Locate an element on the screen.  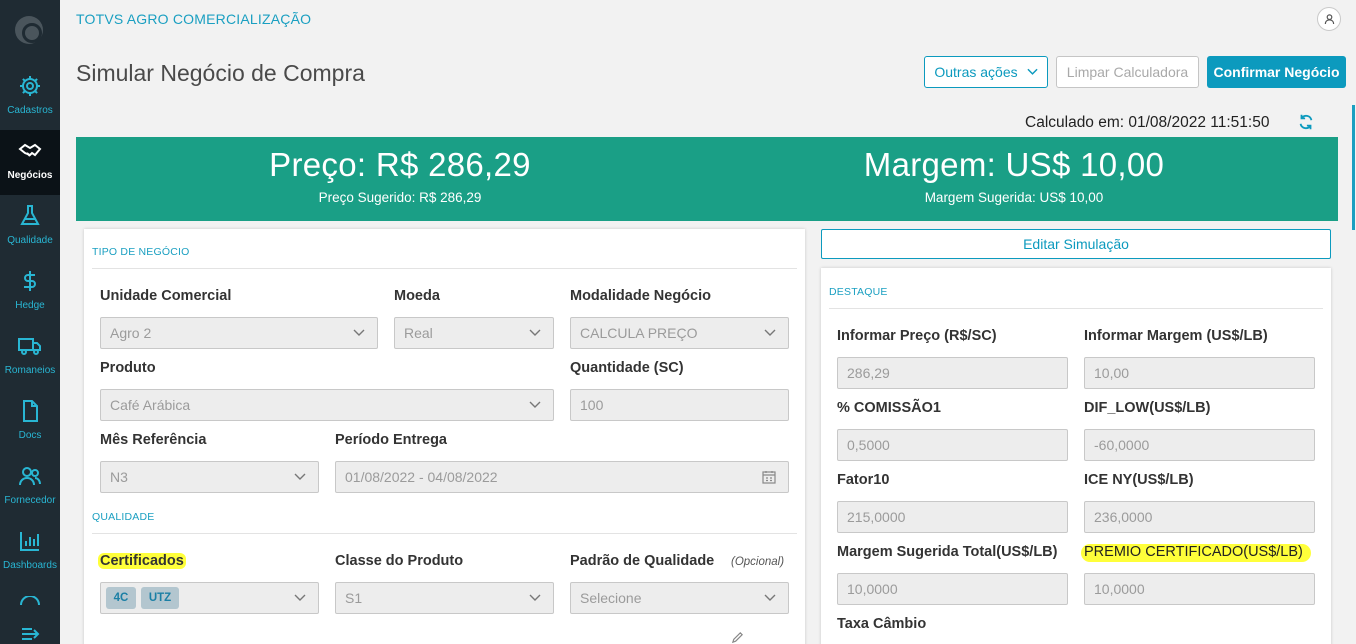
modalidade-label: Modalidade Negócio is located at coordinates (640, 296).